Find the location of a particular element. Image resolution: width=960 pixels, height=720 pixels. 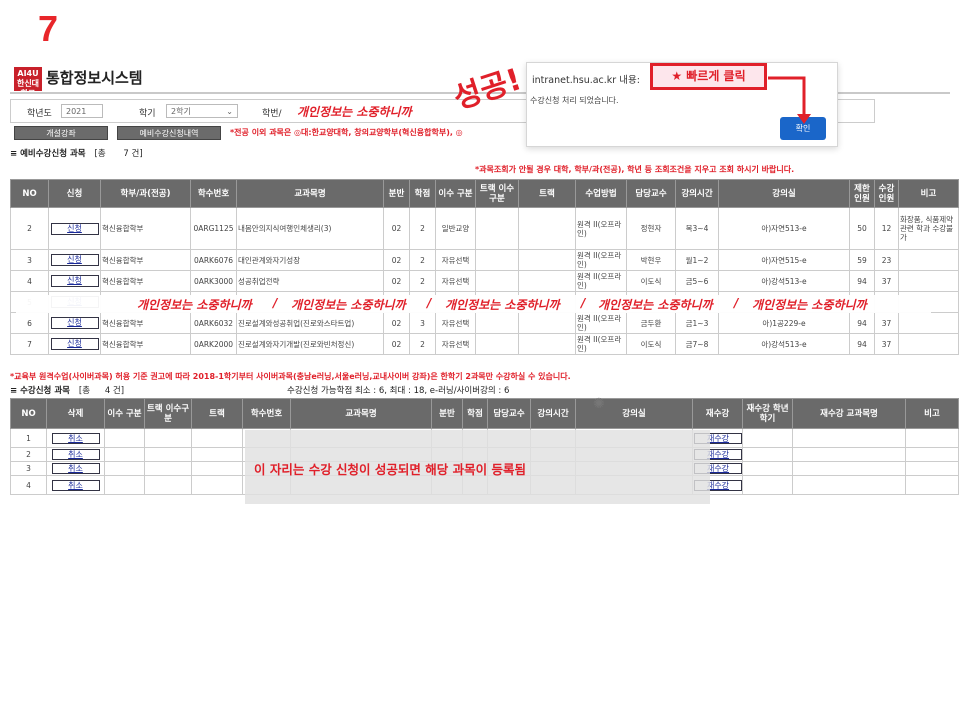

table-cell: 신청 is located at coordinates (74, 228).